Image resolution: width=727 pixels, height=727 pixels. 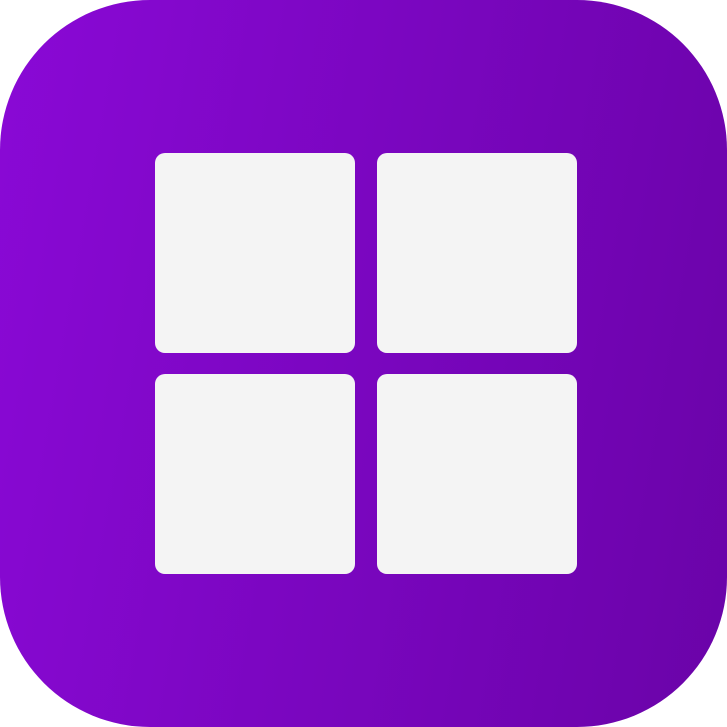 What do you see at coordinates (255, 474) in the screenshot?
I see `grid-tile-bottom-left` at bounding box center [255, 474].